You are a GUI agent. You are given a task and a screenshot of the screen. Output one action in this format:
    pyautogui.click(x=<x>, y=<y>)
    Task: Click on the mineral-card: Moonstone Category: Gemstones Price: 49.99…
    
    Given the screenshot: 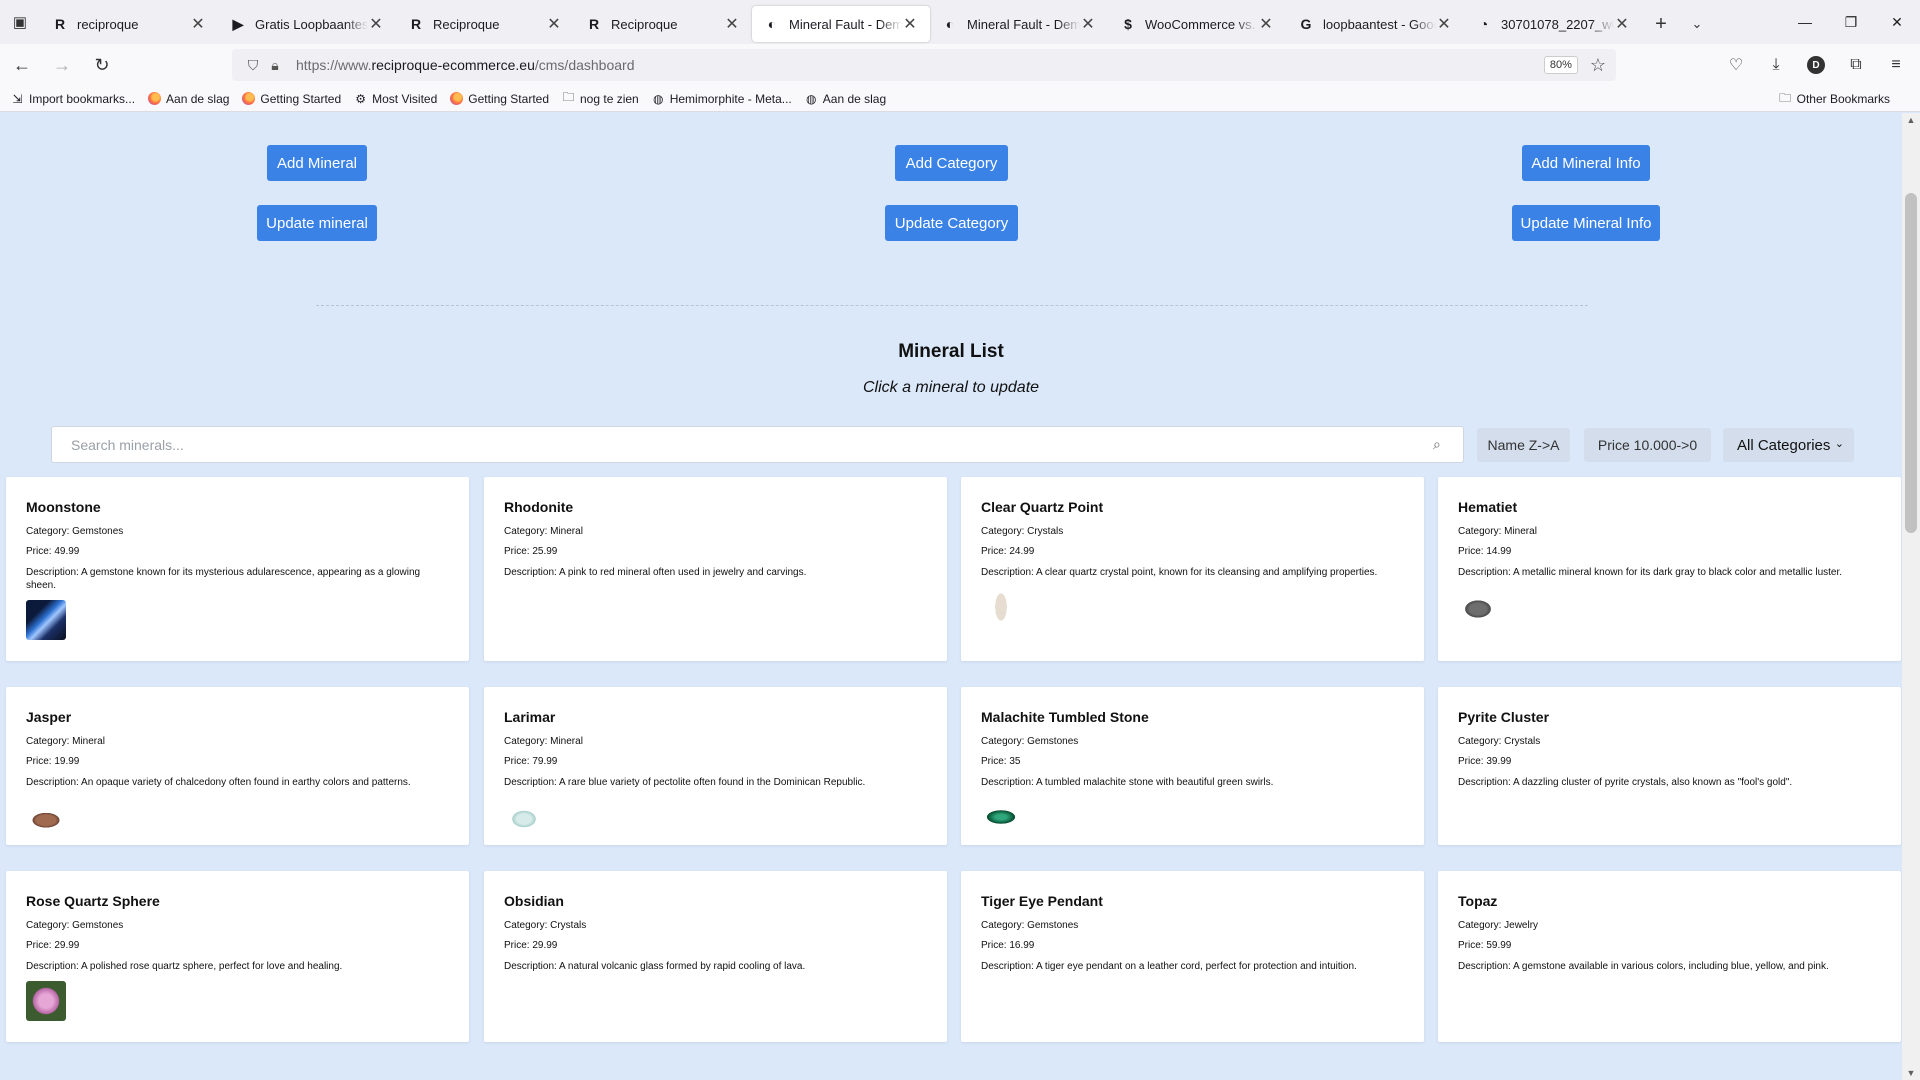 What is the action you would take?
    pyautogui.click(x=237, y=569)
    